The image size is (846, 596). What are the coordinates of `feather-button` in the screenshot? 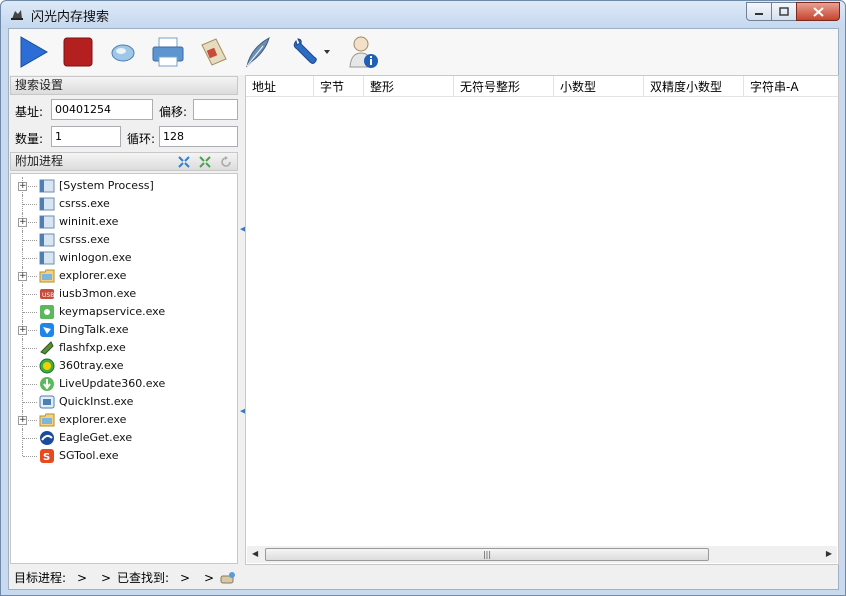 It's located at (258, 52).